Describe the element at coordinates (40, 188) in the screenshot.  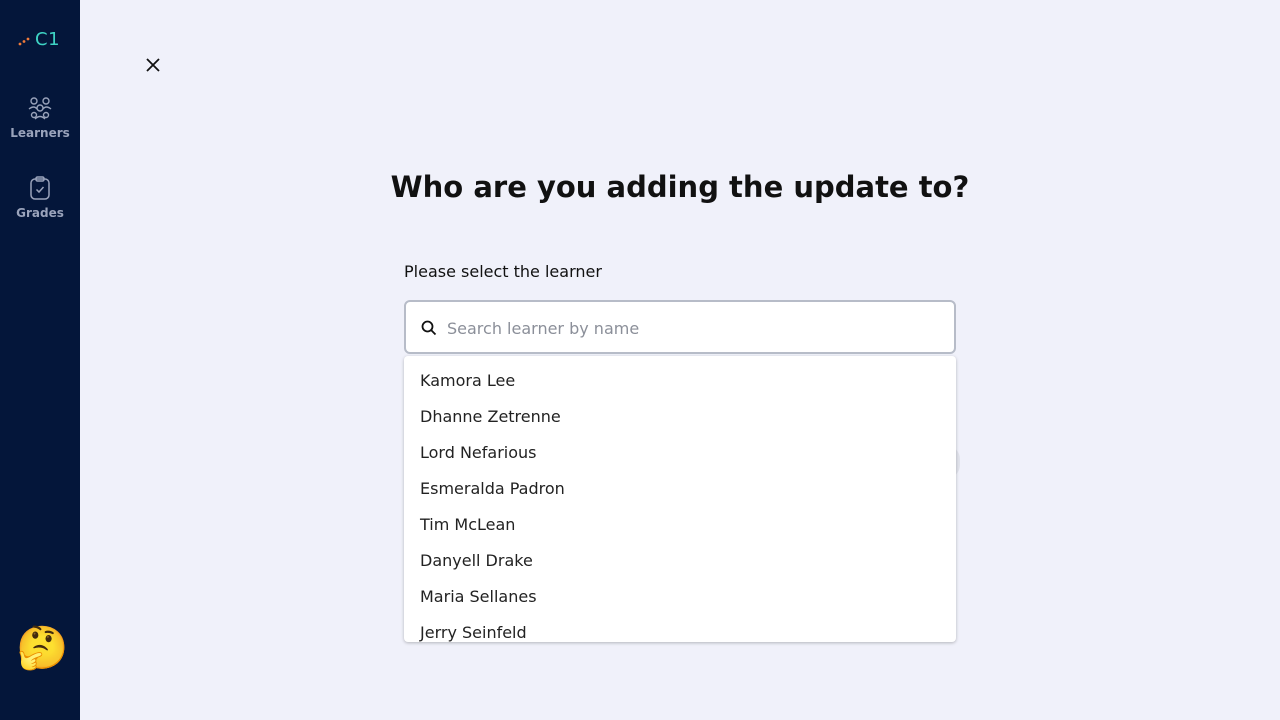
I see `clipboard-check-icon` at that location.